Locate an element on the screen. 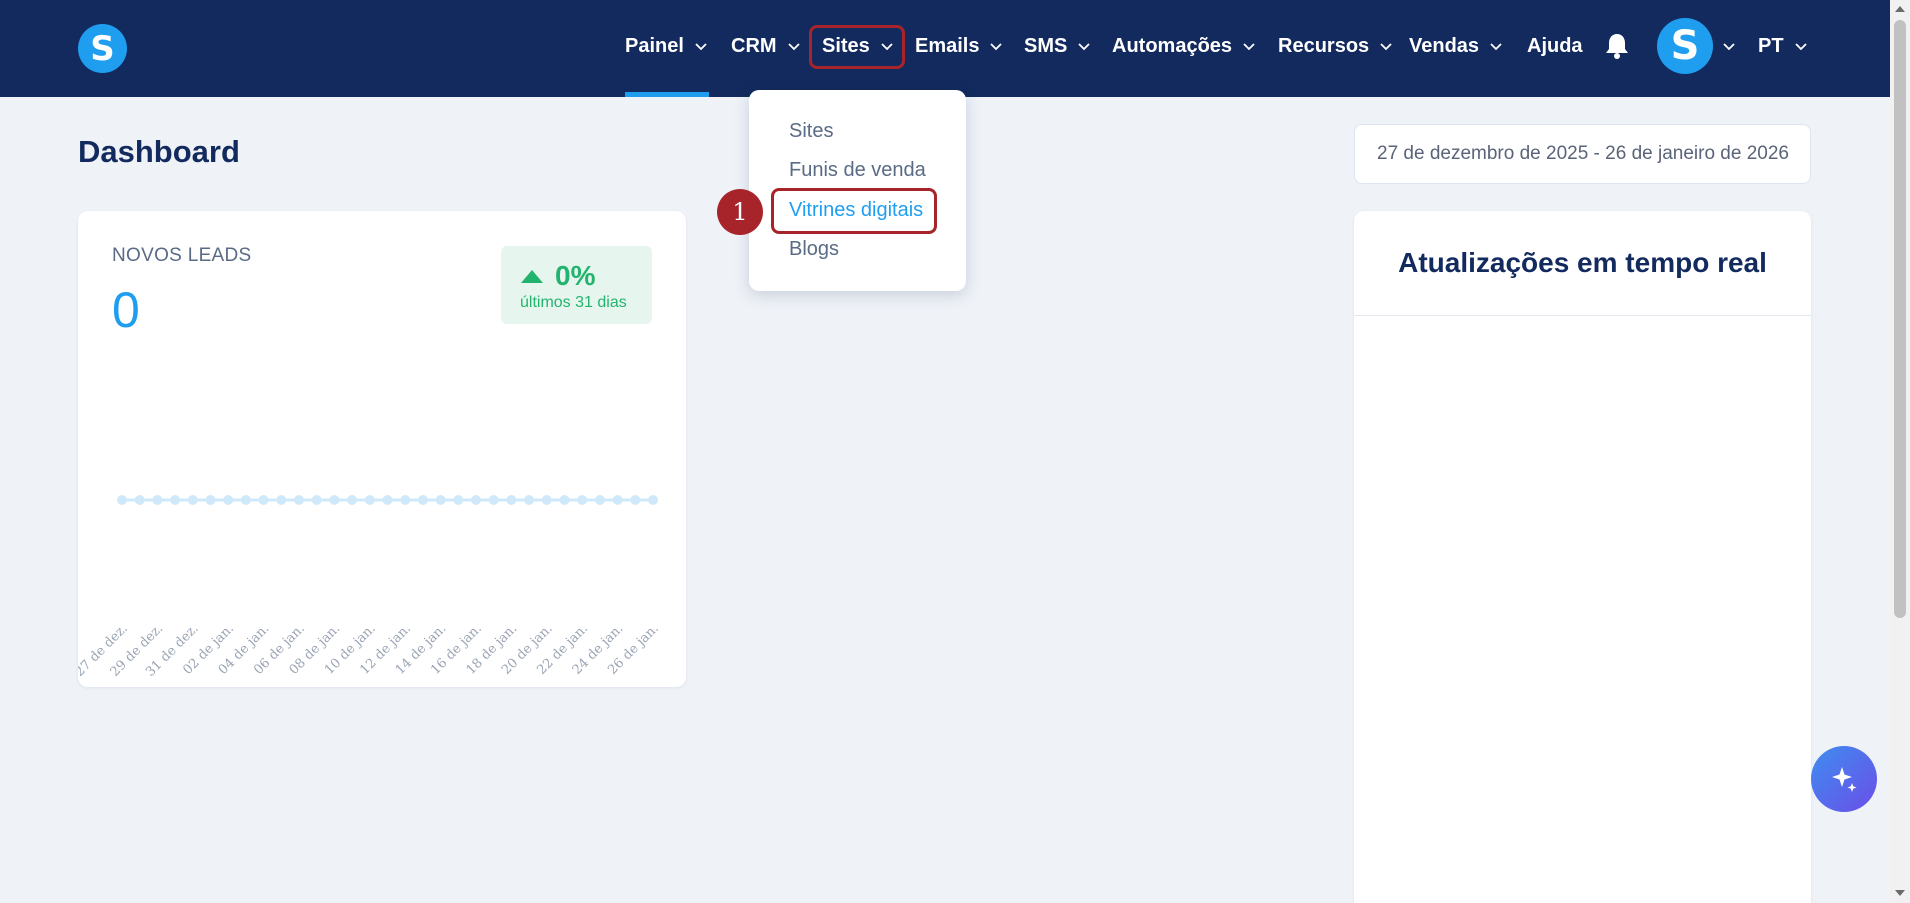 The height and width of the screenshot is (903, 1910). nav-item-label: CRM is located at coordinates (754, 45).